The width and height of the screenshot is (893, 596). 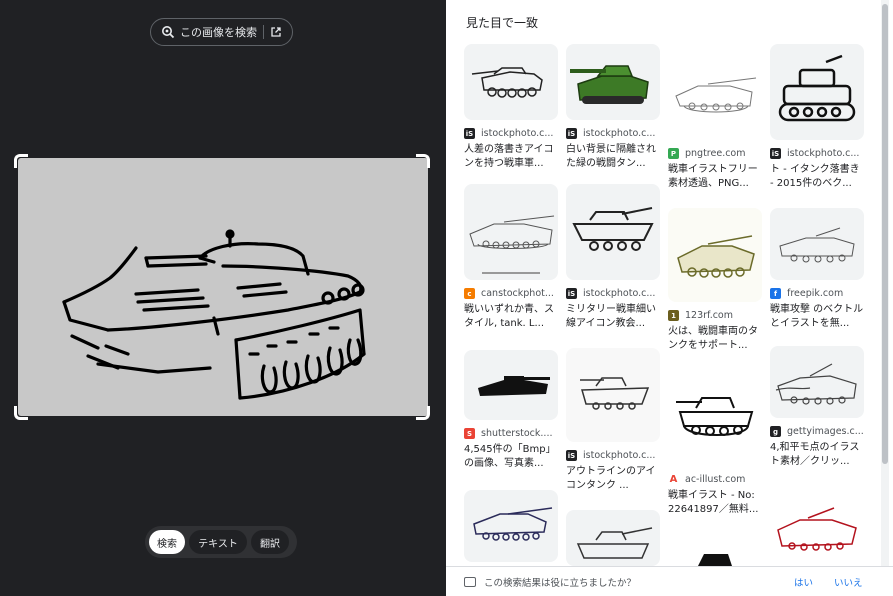 I want to click on mode-switcher: 検索 テキスト 翻訳, so click(x=221, y=542).